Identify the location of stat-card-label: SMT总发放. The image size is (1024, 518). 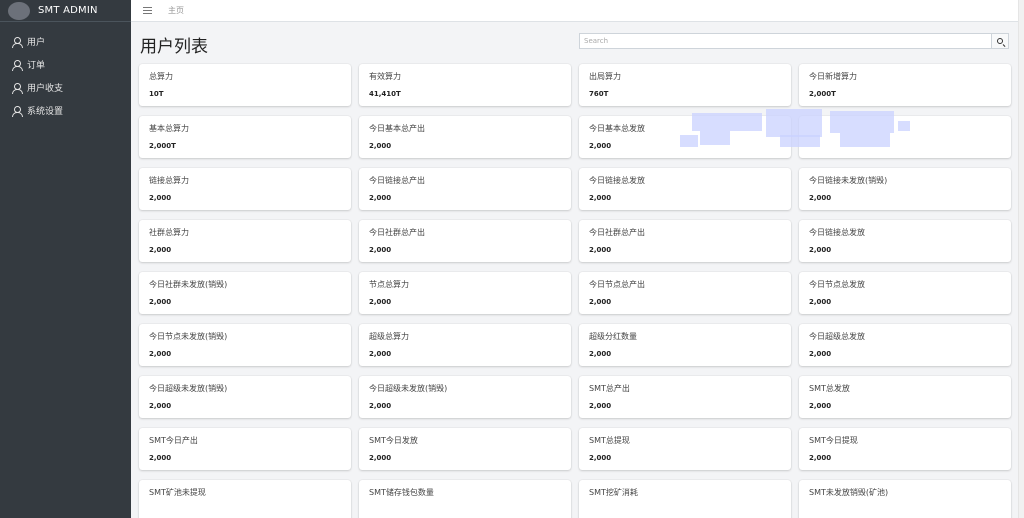
(829, 388).